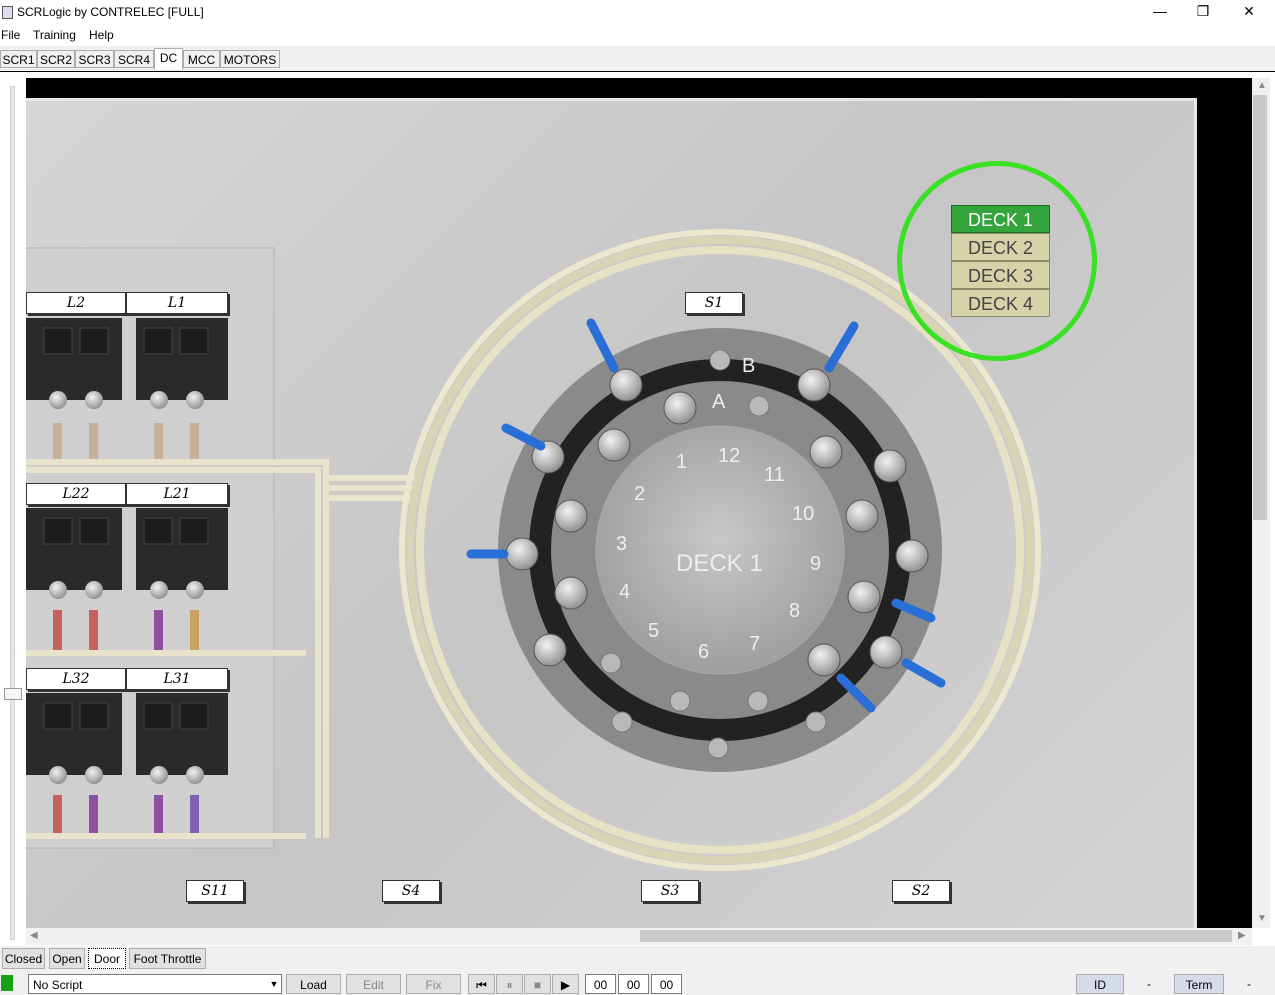  Describe the element at coordinates (1000, 219) in the screenshot. I see `deck-1-option: DECK 1` at that location.